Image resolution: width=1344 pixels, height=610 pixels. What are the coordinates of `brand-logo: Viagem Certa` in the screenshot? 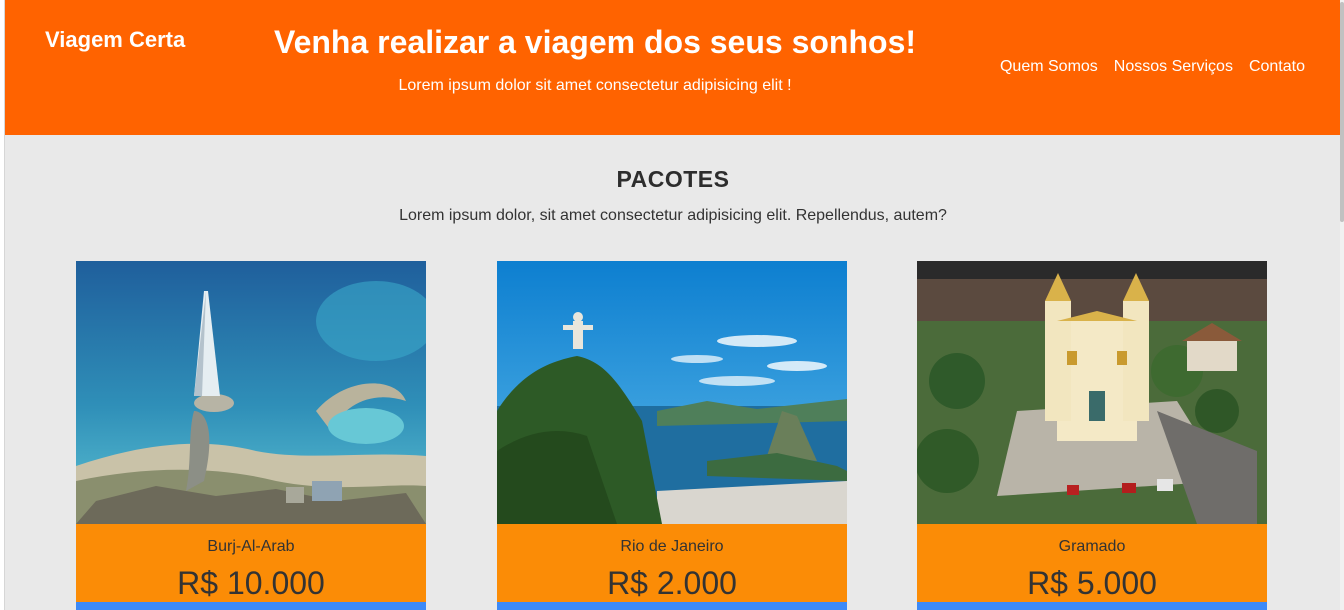 It's located at (115, 40).